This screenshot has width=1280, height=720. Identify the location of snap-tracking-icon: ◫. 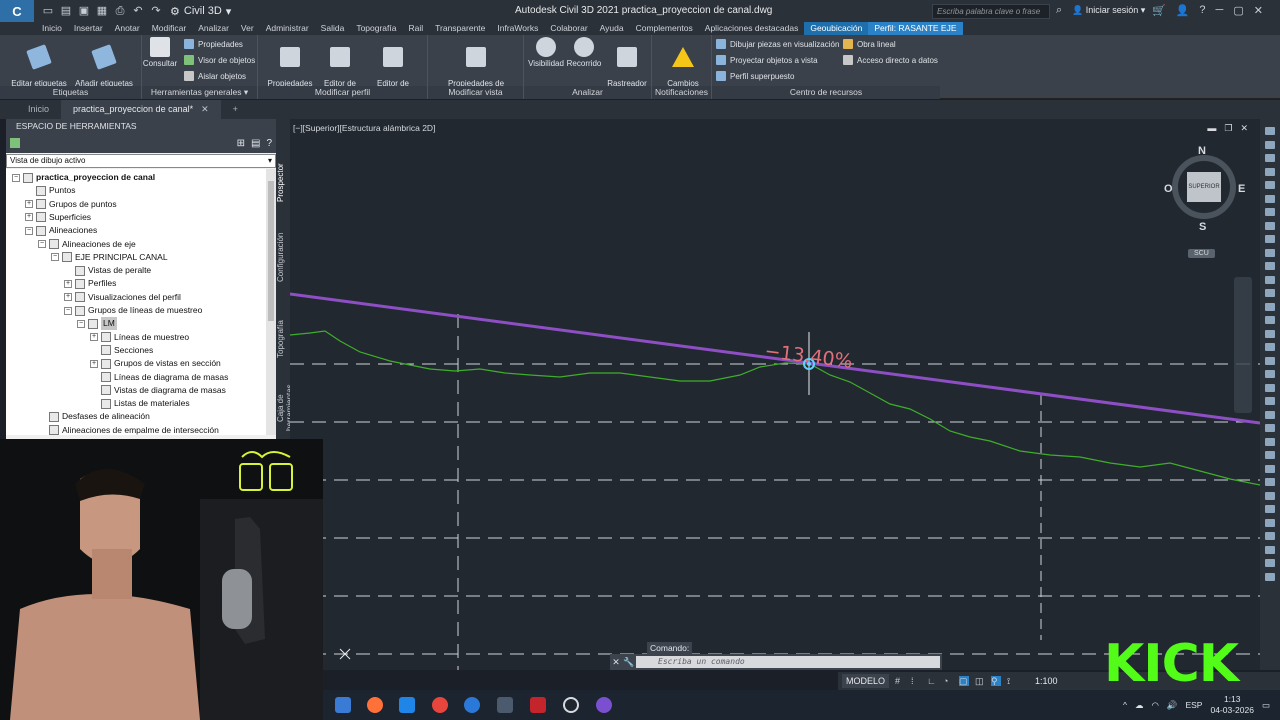
(980, 681).